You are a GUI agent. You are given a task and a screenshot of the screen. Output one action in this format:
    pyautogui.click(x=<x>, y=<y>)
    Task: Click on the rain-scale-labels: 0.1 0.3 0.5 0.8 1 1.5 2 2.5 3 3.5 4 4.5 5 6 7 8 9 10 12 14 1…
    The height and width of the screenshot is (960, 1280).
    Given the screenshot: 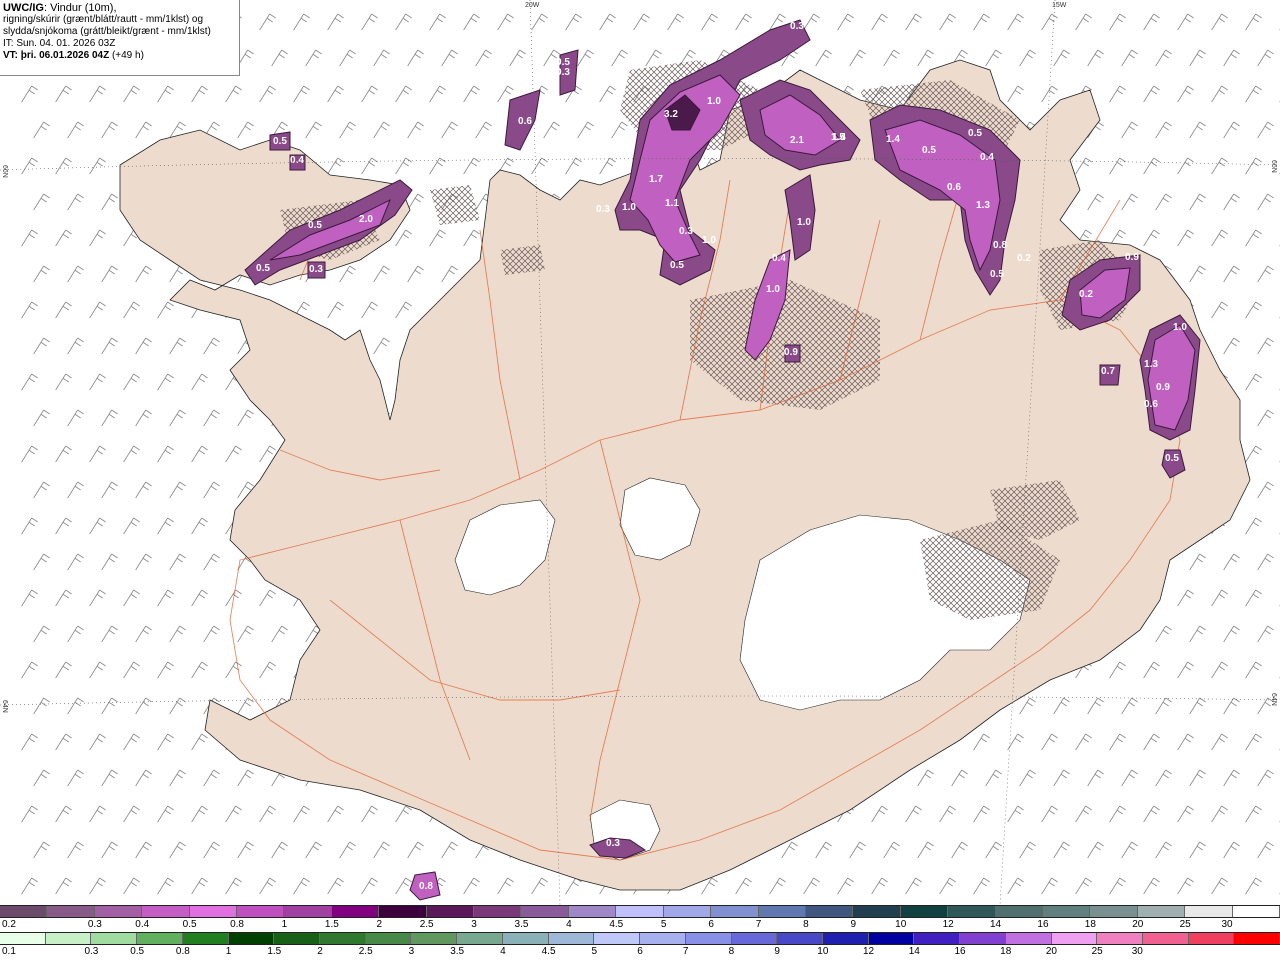 What is the action you would take?
    pyautogui.click(x=640, y=952)
    